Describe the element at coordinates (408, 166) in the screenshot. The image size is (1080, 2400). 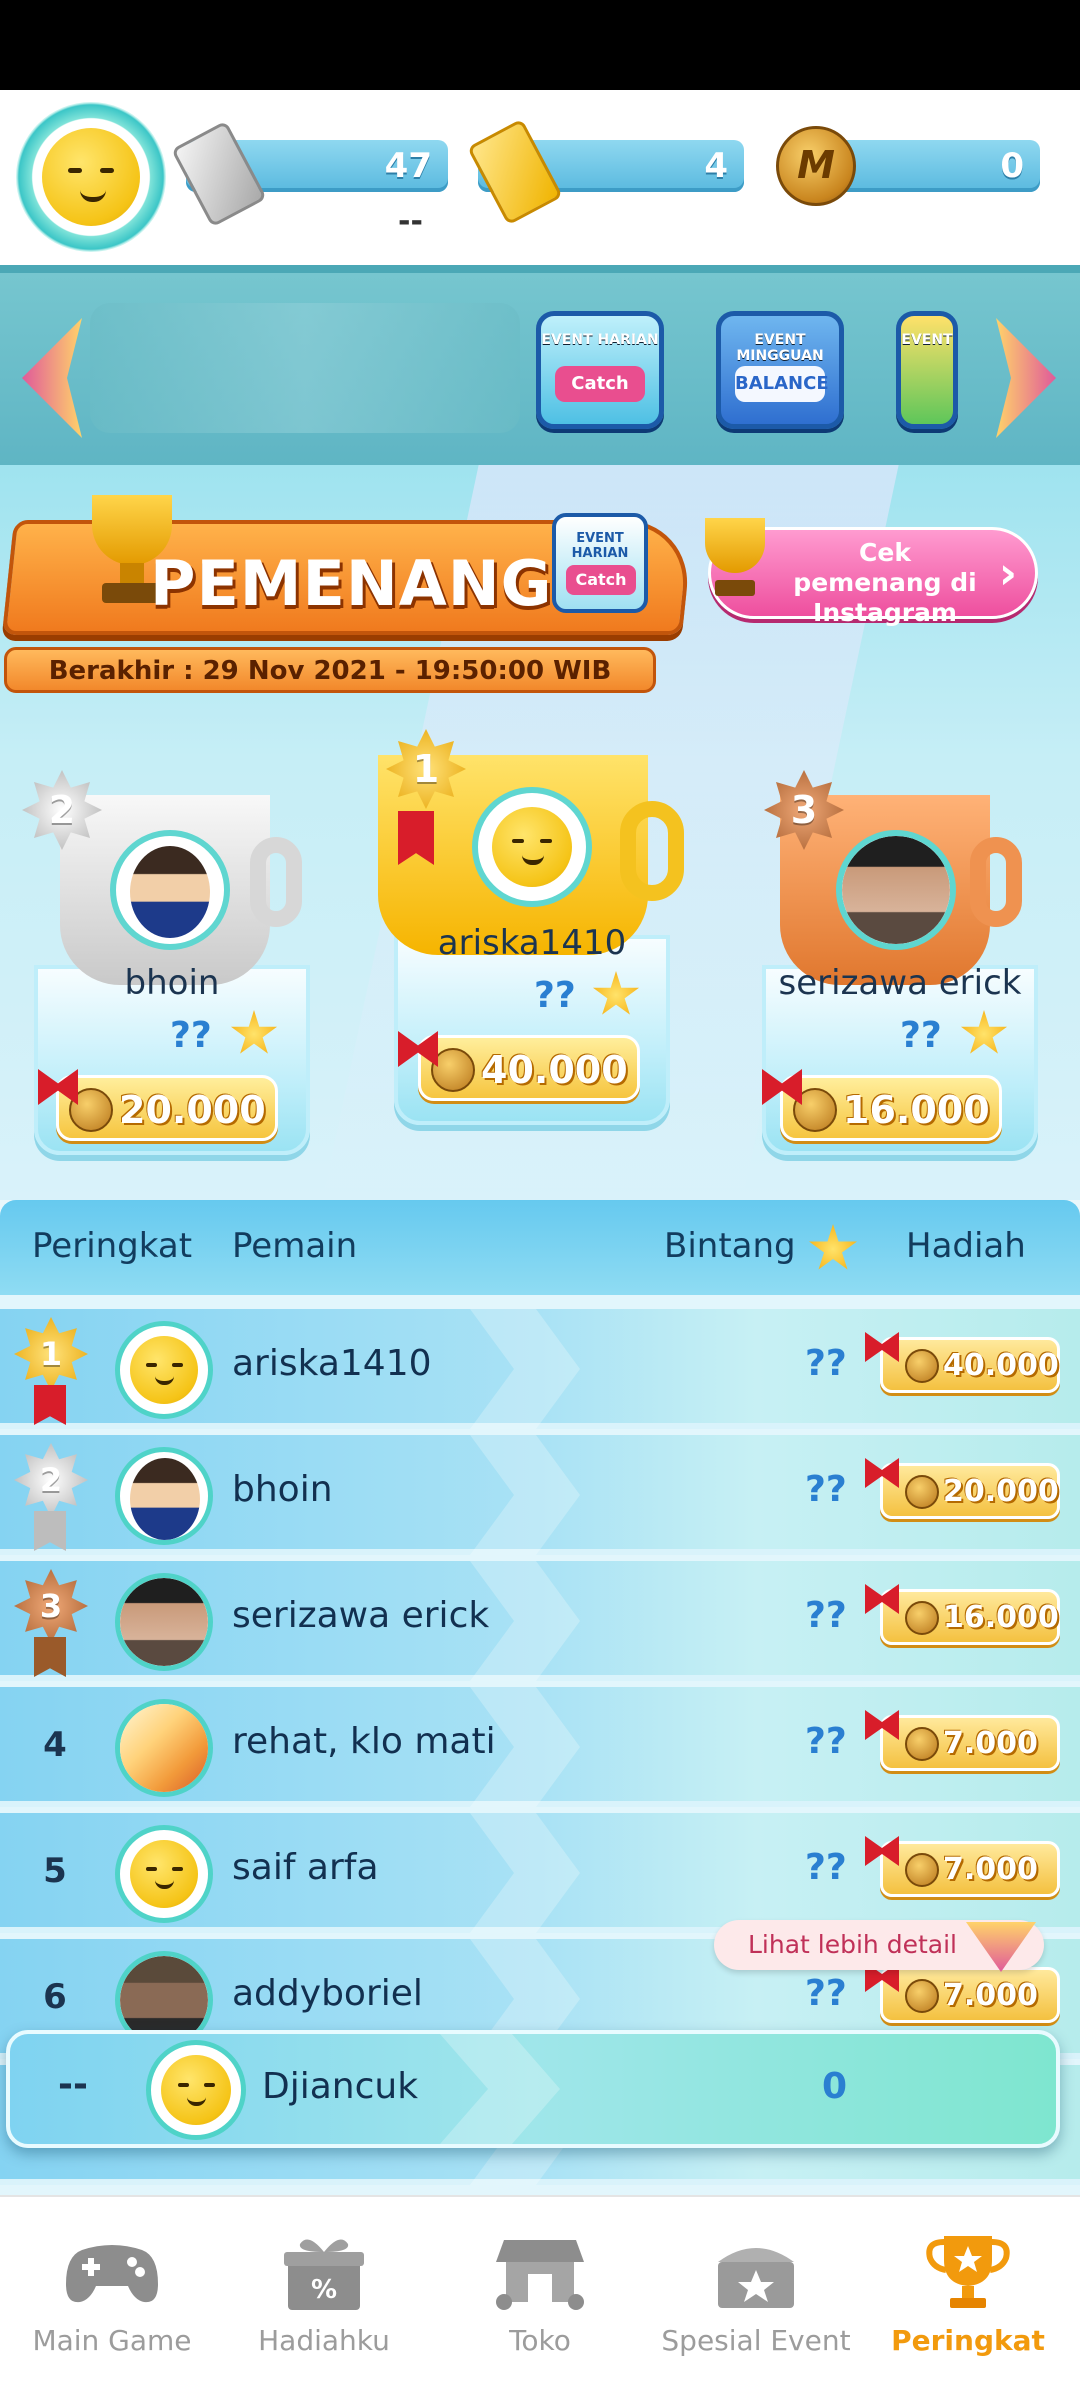
I see `silver-ticket-count: 47` at that location.